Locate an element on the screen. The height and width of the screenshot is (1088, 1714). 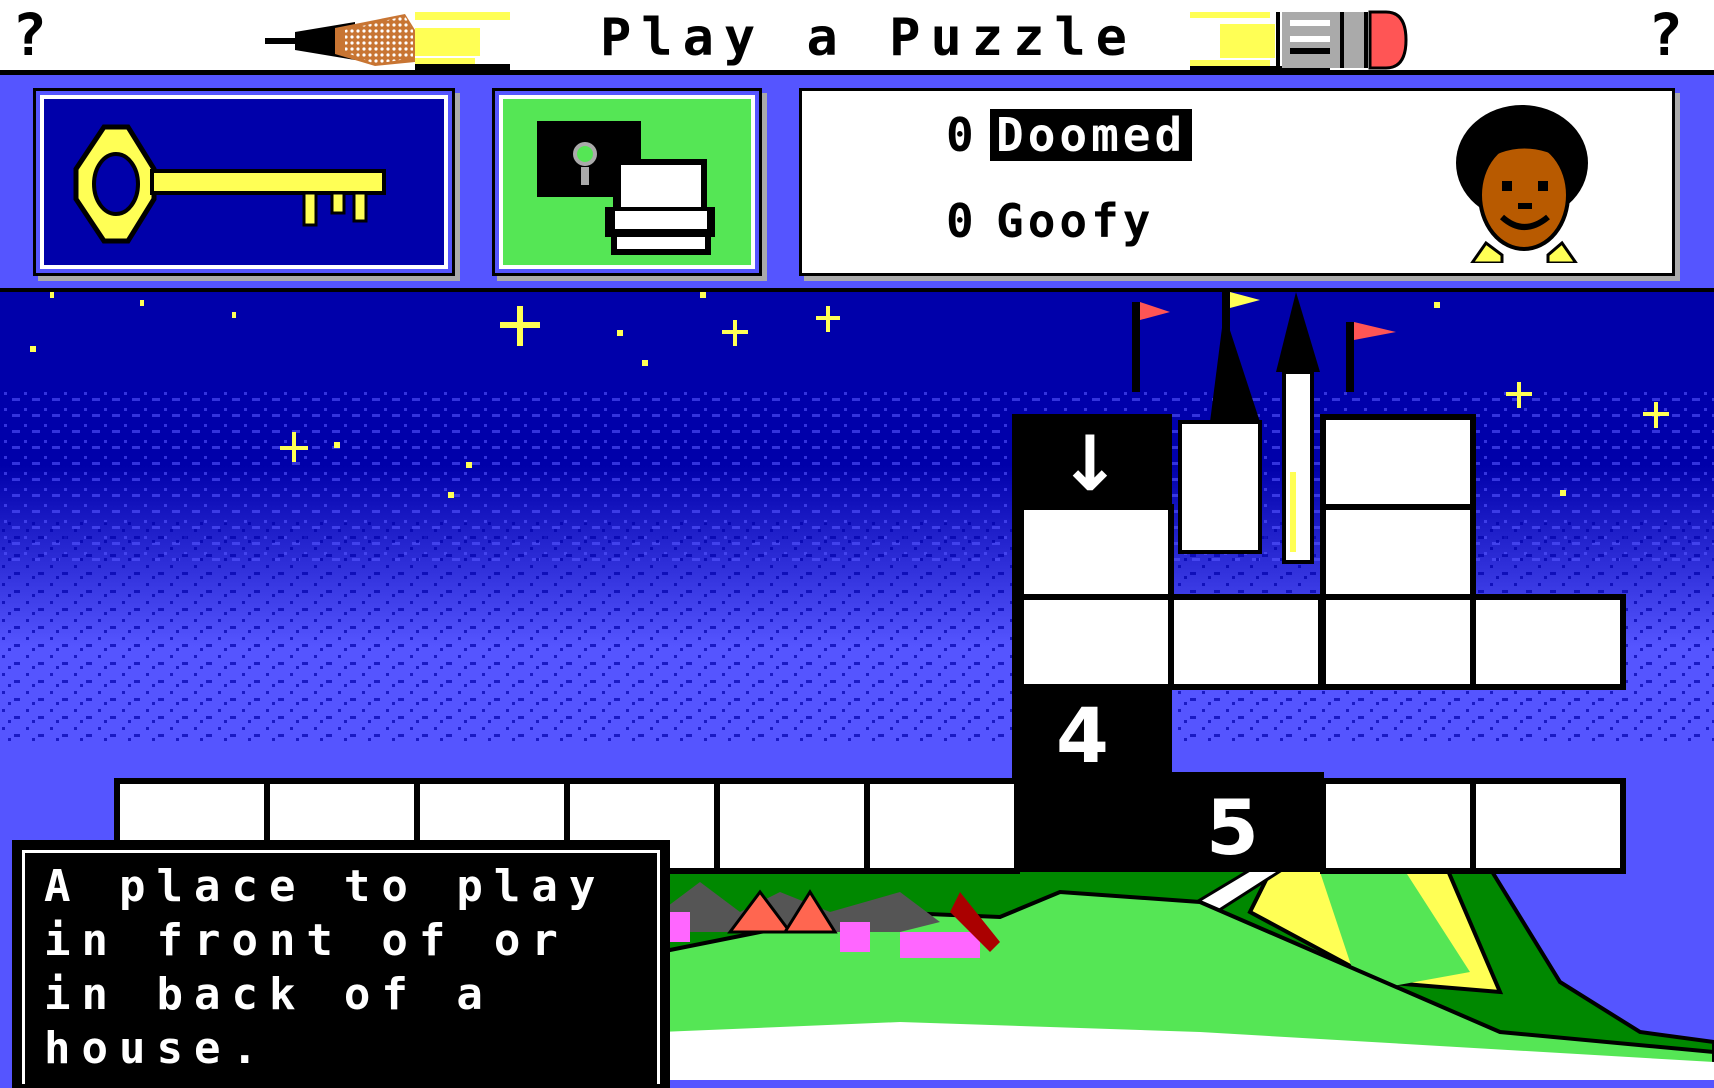
player-avatar is located at coordinates (1522, 184).